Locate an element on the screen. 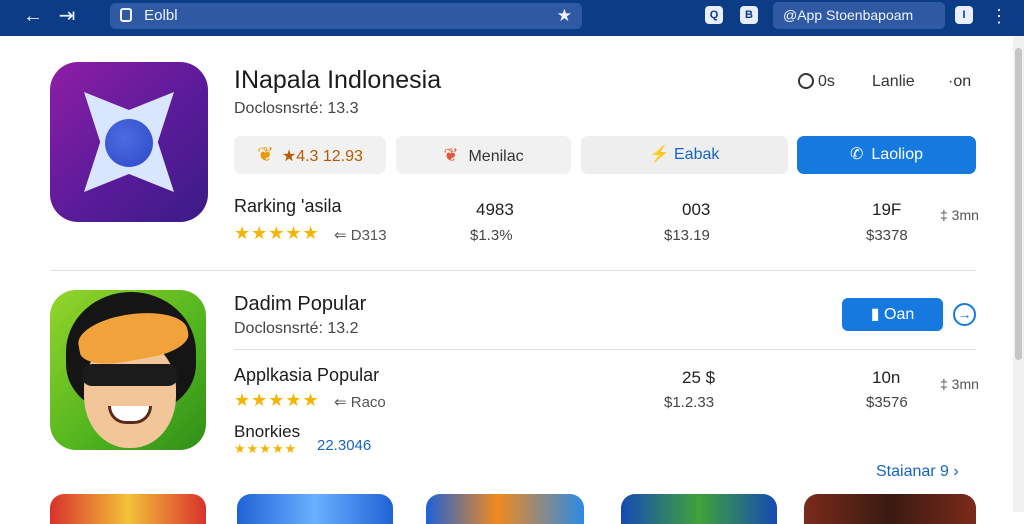 The height and width of the screenshot is (524, 1024). back-icon: ← is located at coordinates (33, 16).